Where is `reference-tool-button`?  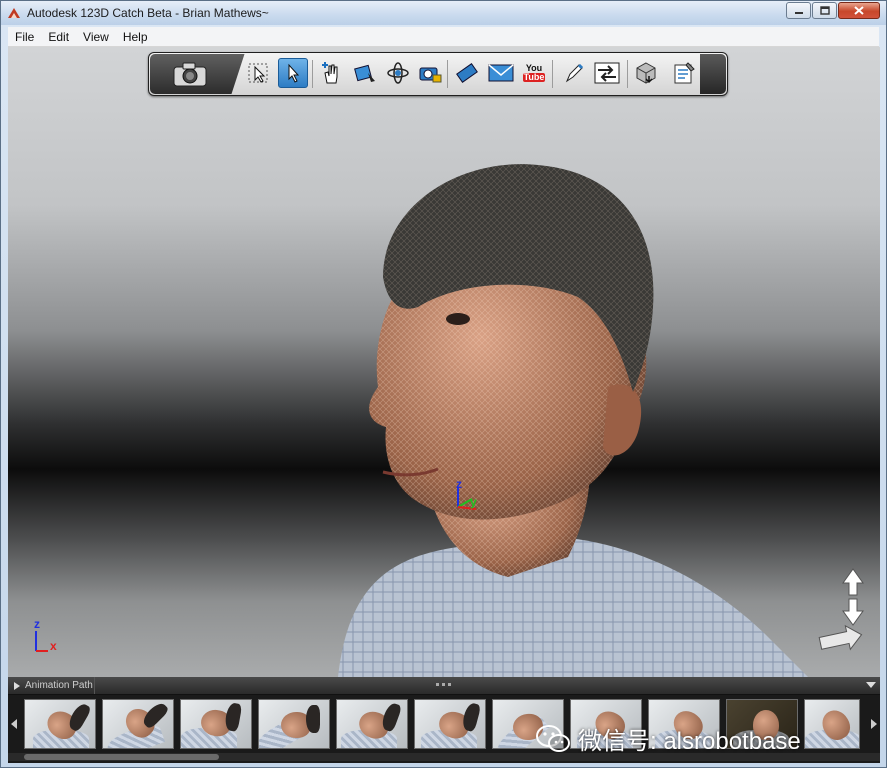 reference-tool-button is located at coordinates (574, 73).